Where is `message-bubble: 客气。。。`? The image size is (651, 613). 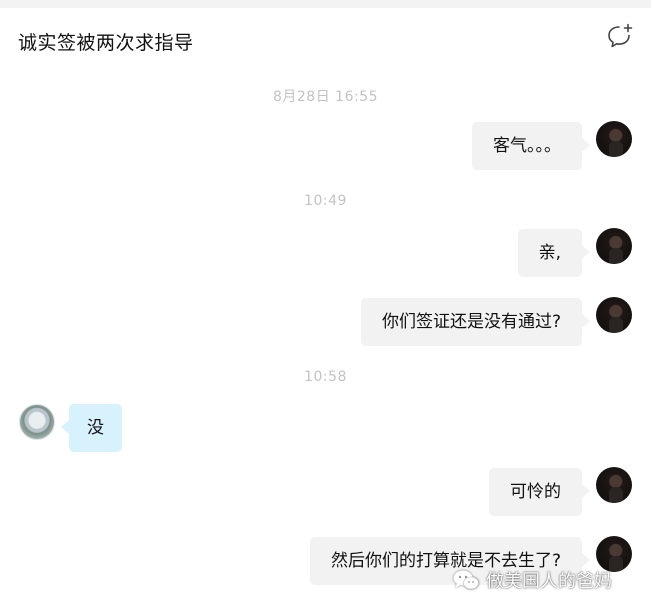 message-bubble: 客气。。。 is located at coordinates (531, 146).